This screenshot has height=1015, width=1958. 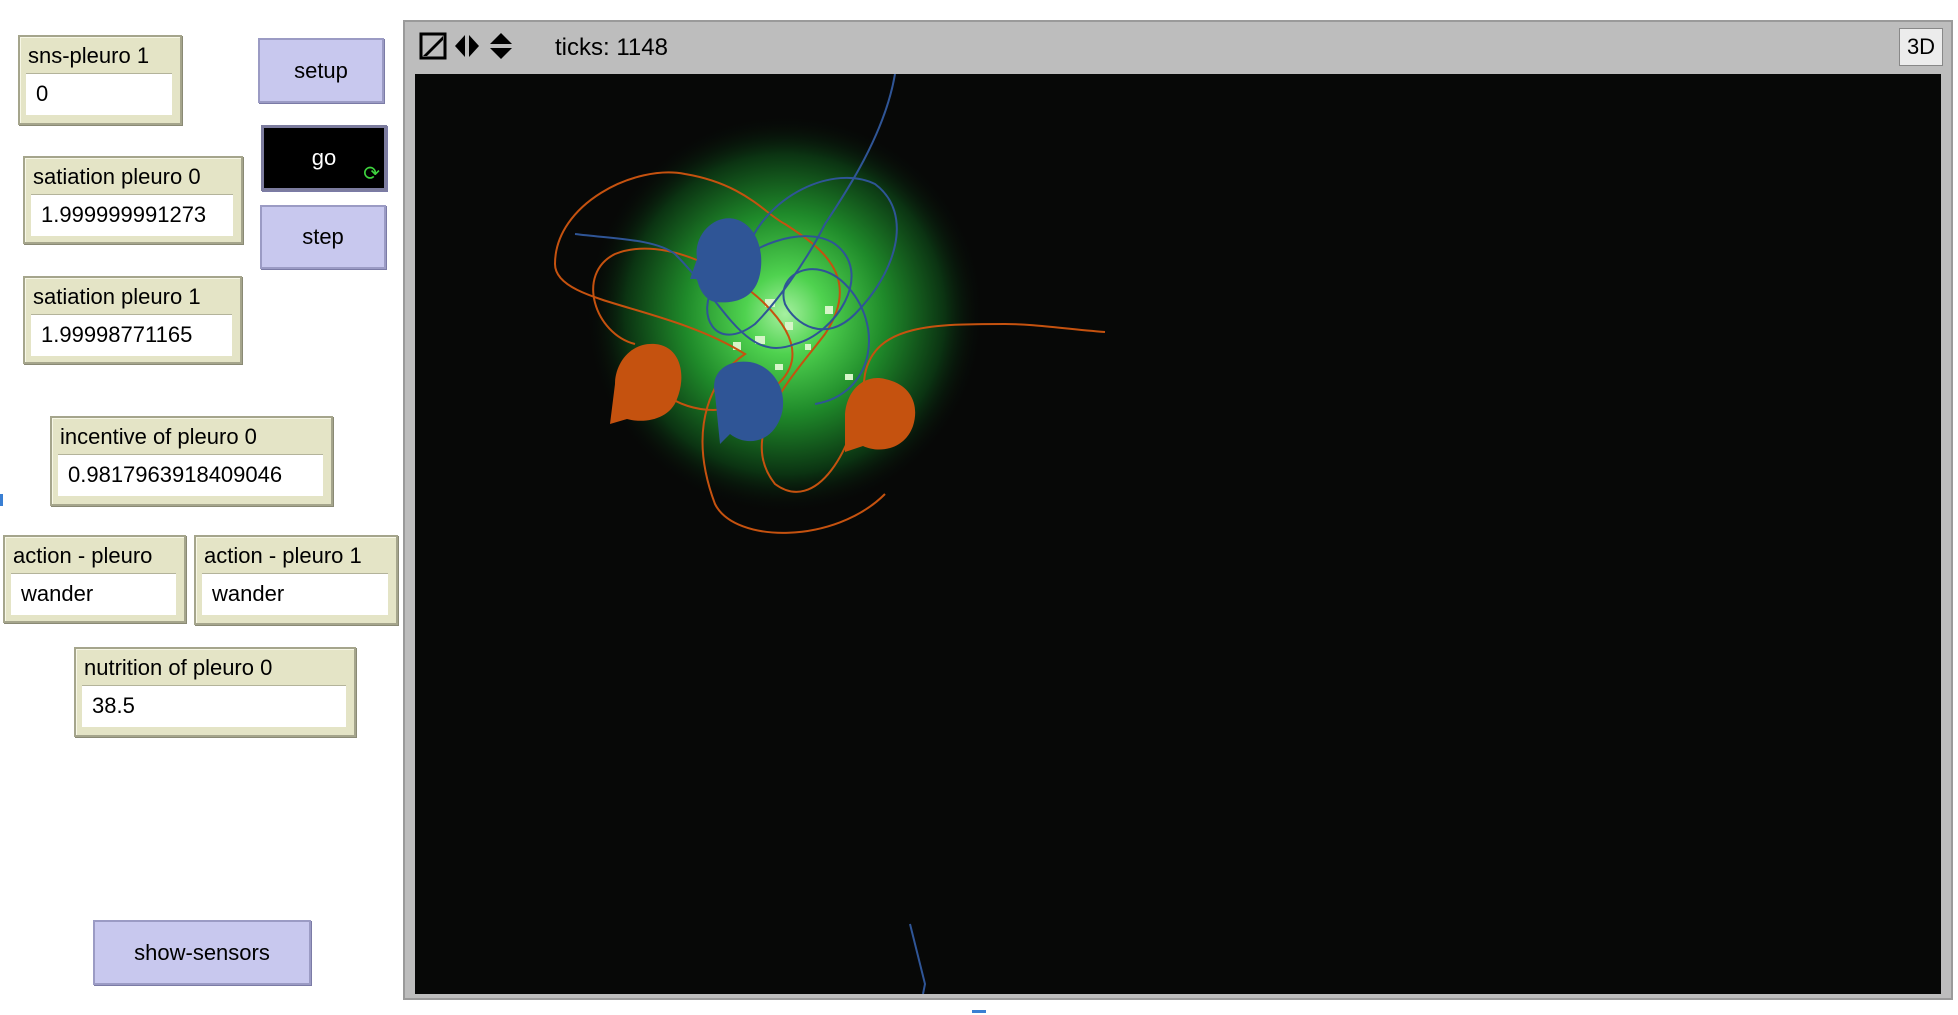 What do you see at coordinates (89, 55) in the screenshot?
I see `monitor-label: sns-pleuro 1` at bounding box center [89, 55].